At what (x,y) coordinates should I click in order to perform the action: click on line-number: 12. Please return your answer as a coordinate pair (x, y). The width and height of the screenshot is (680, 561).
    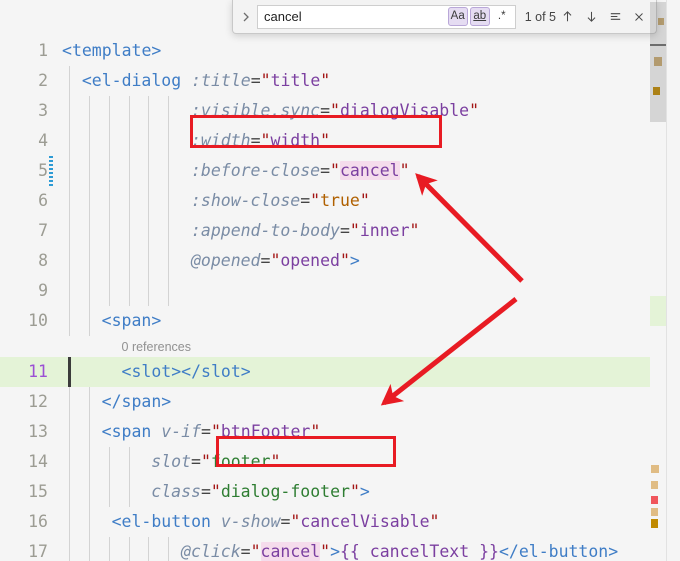
    Looking at the image, I should click on (38, 401).